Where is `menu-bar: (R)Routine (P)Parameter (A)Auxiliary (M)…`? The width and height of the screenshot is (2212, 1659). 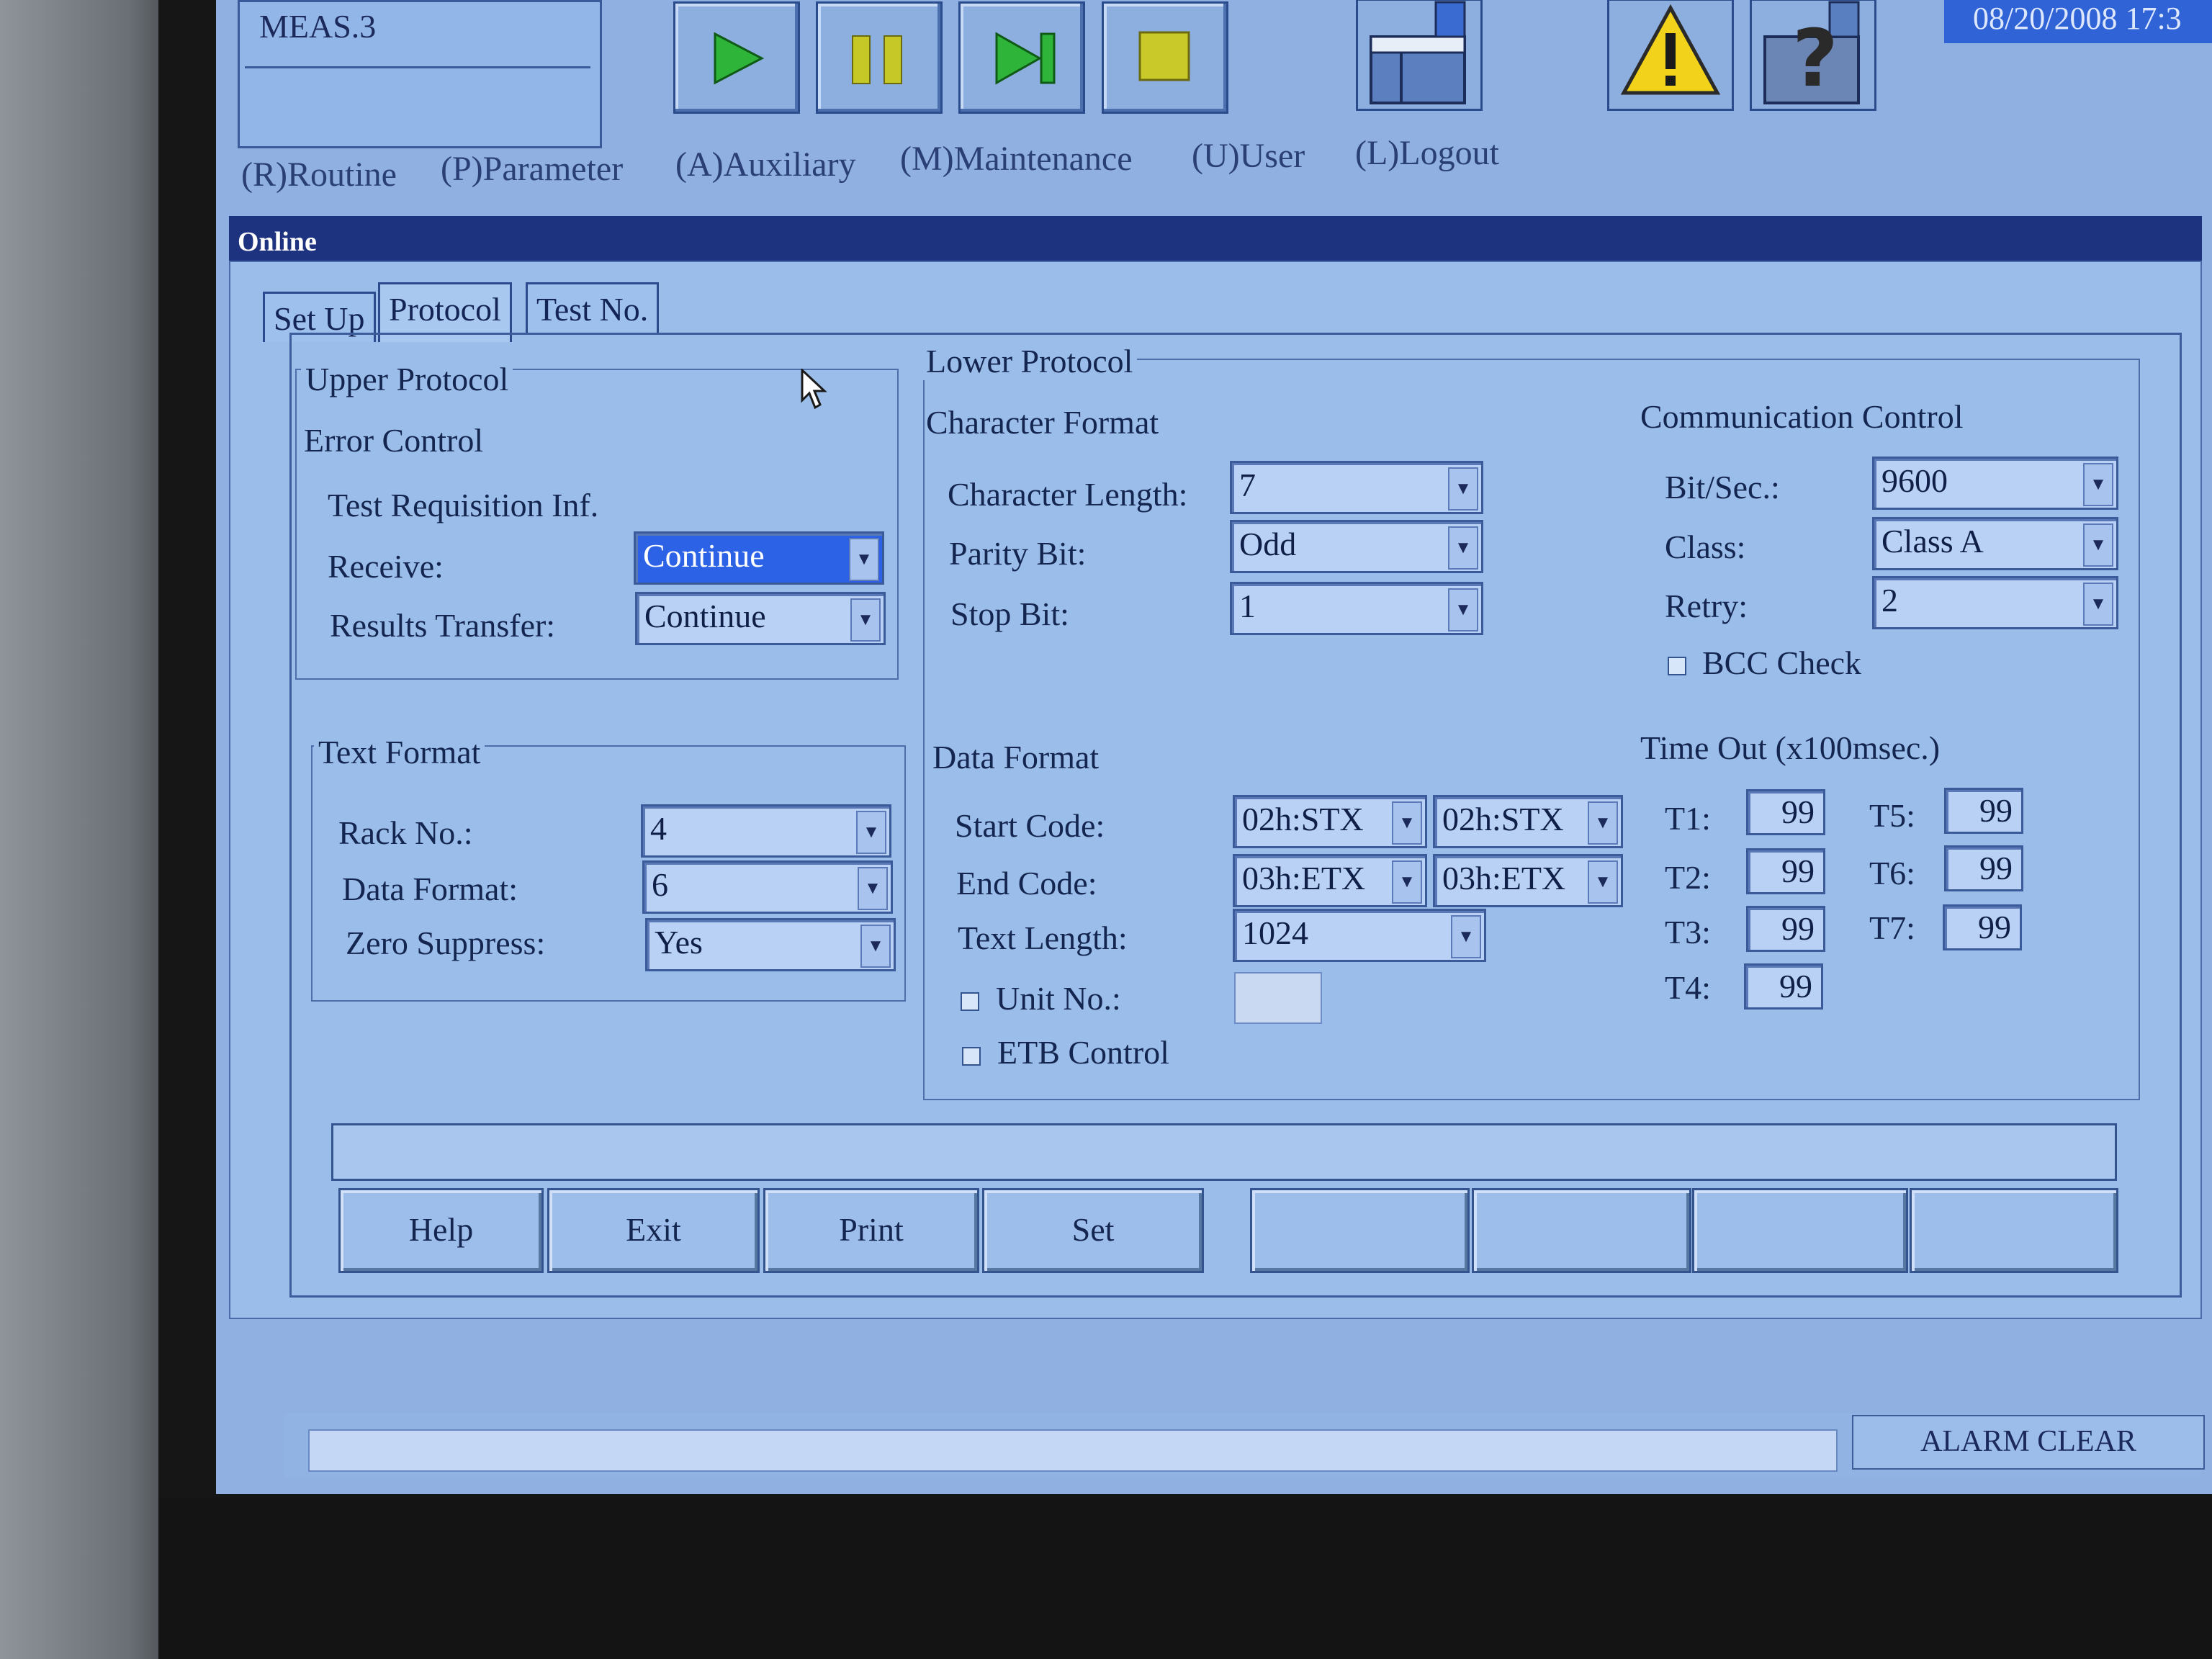 menu-bar: (R)Routine (P)Parameter (A)Auxiliary (M)… is located at coordinates (1225, 163).